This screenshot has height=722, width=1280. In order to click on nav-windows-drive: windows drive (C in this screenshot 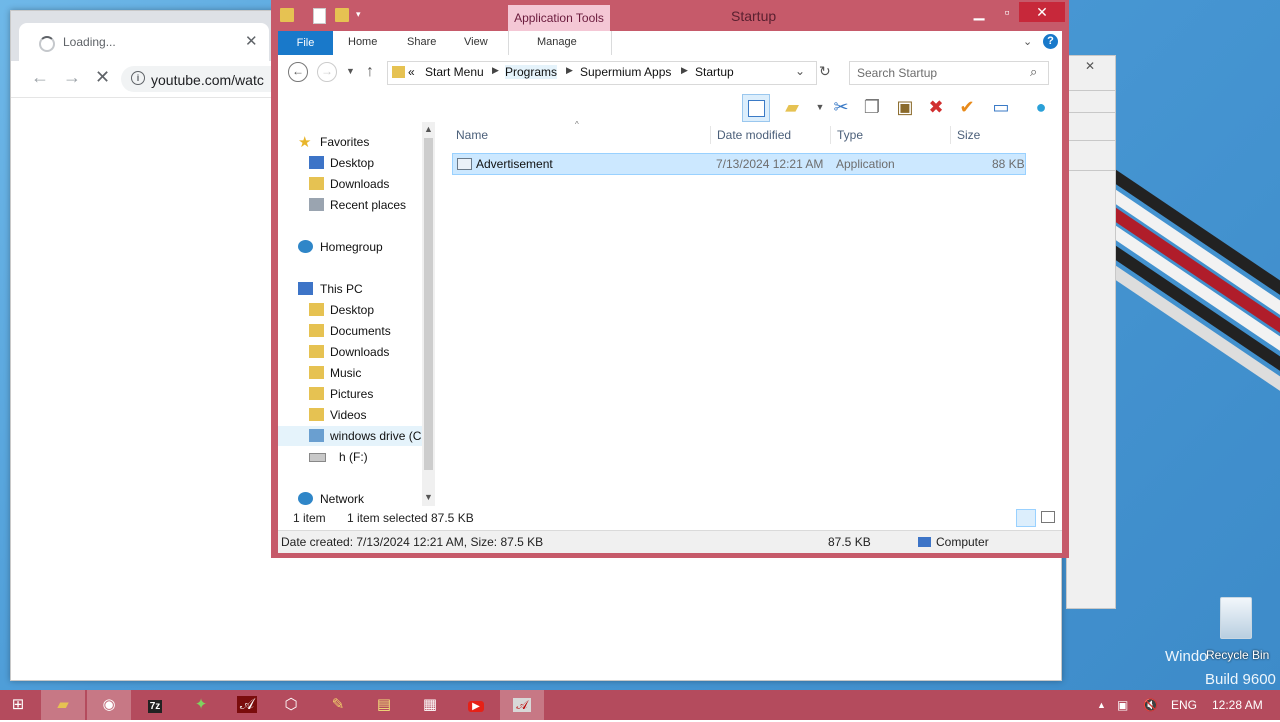, I will do `click(375, 436)`.